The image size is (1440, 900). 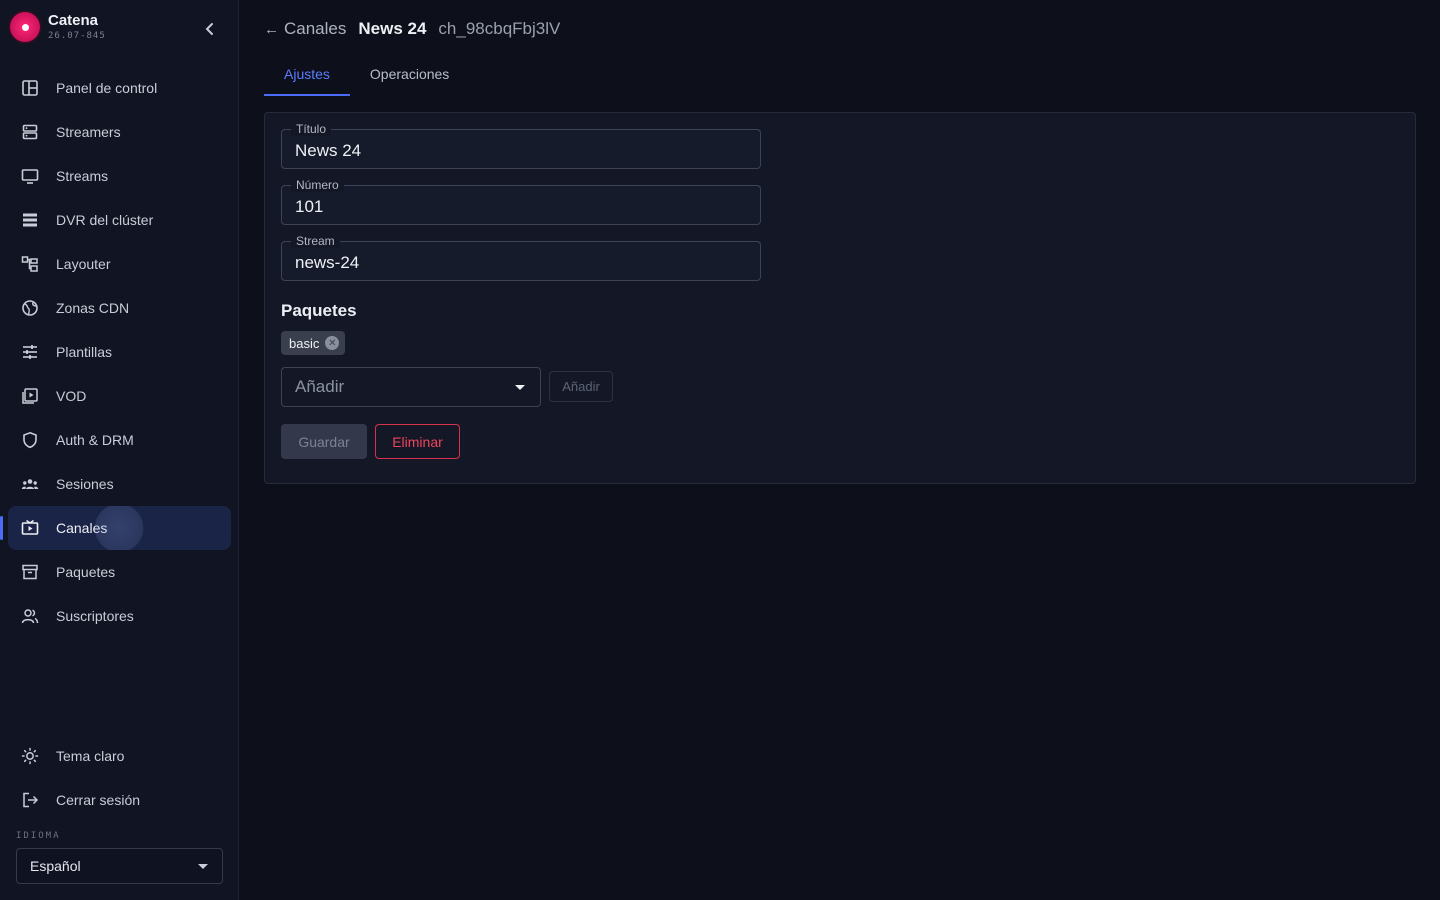 I want to click on page-title: News 24, so click(x=392, y=28).